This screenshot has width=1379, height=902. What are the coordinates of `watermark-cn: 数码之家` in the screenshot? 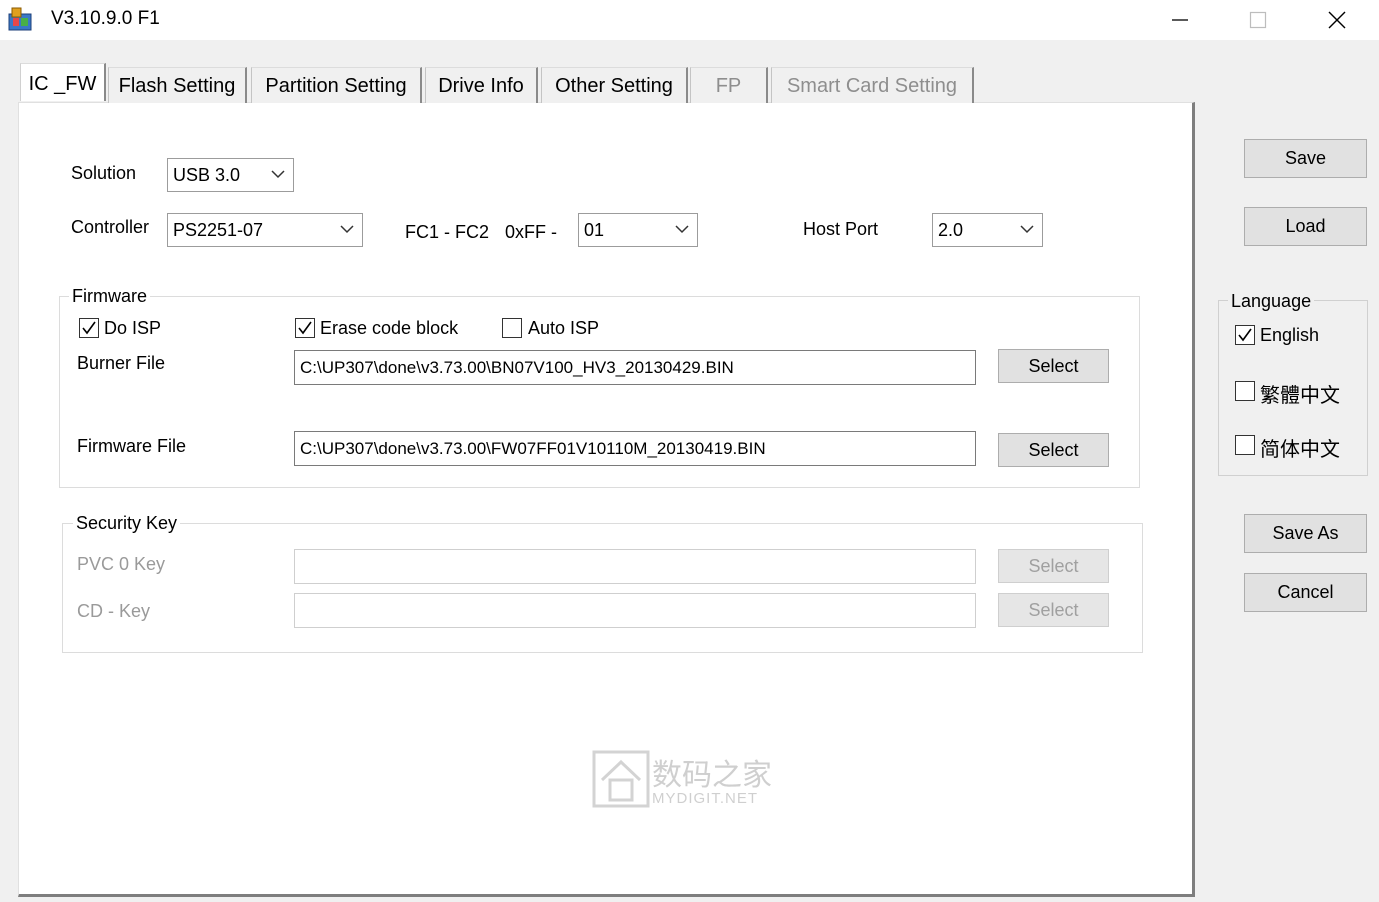 It's located at (712, 775).